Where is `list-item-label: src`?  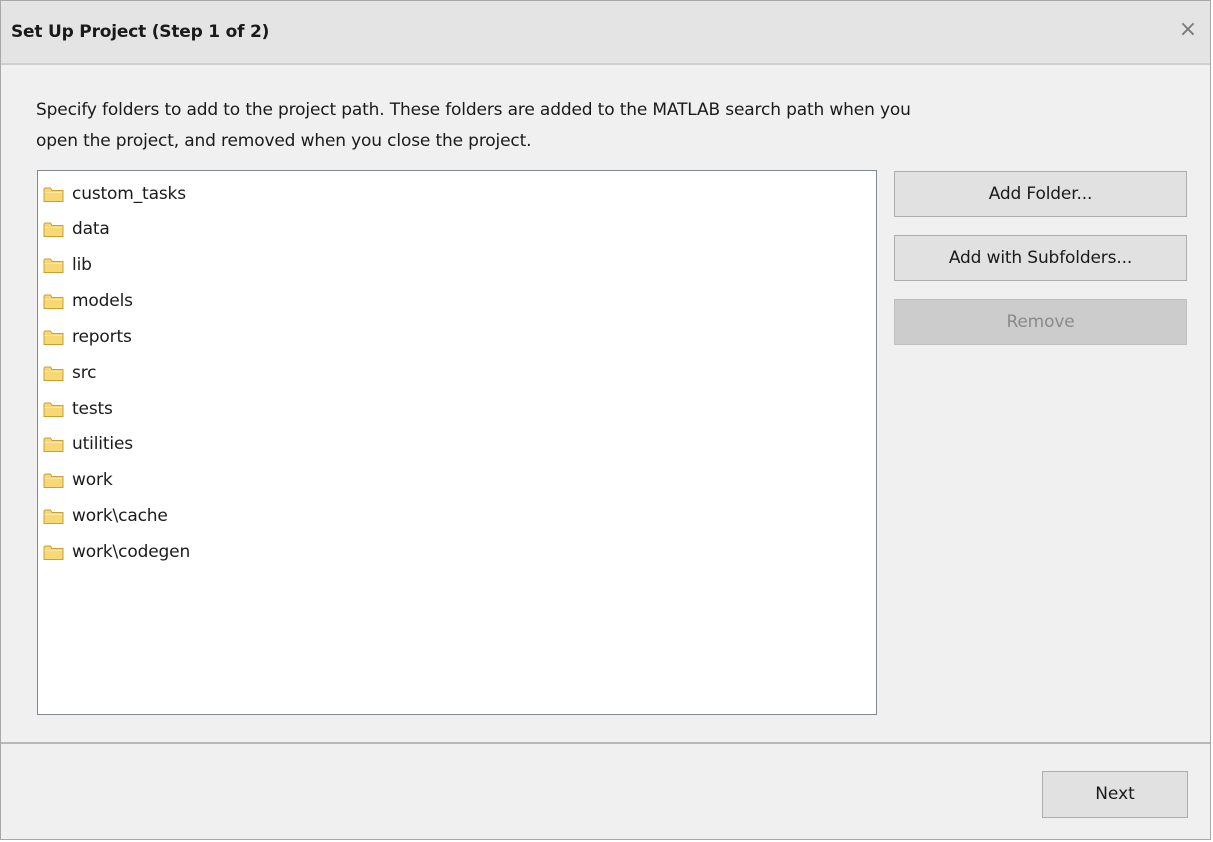 list-item-label: src is located at coordinates (84, 373).